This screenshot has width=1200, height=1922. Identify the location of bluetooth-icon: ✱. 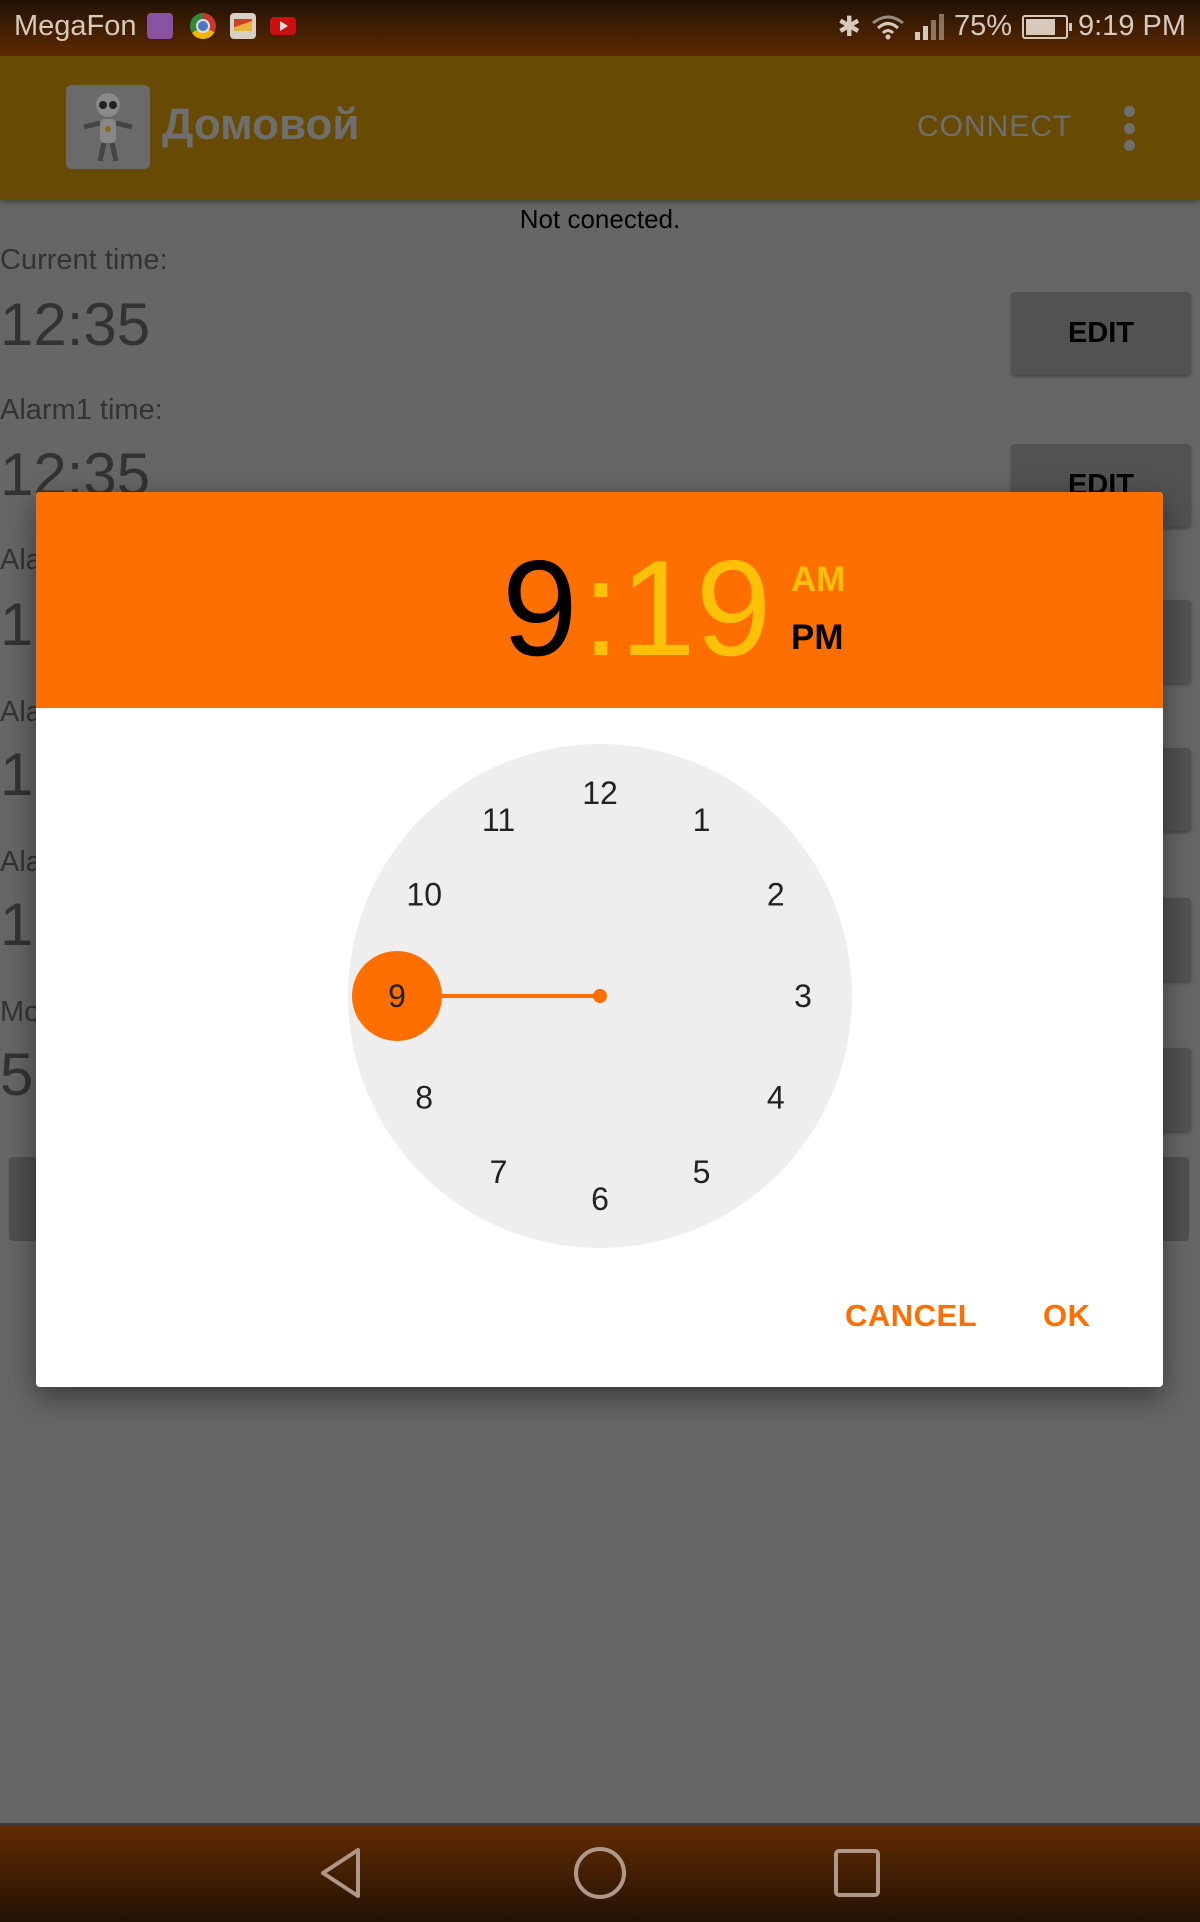
(849, 26).